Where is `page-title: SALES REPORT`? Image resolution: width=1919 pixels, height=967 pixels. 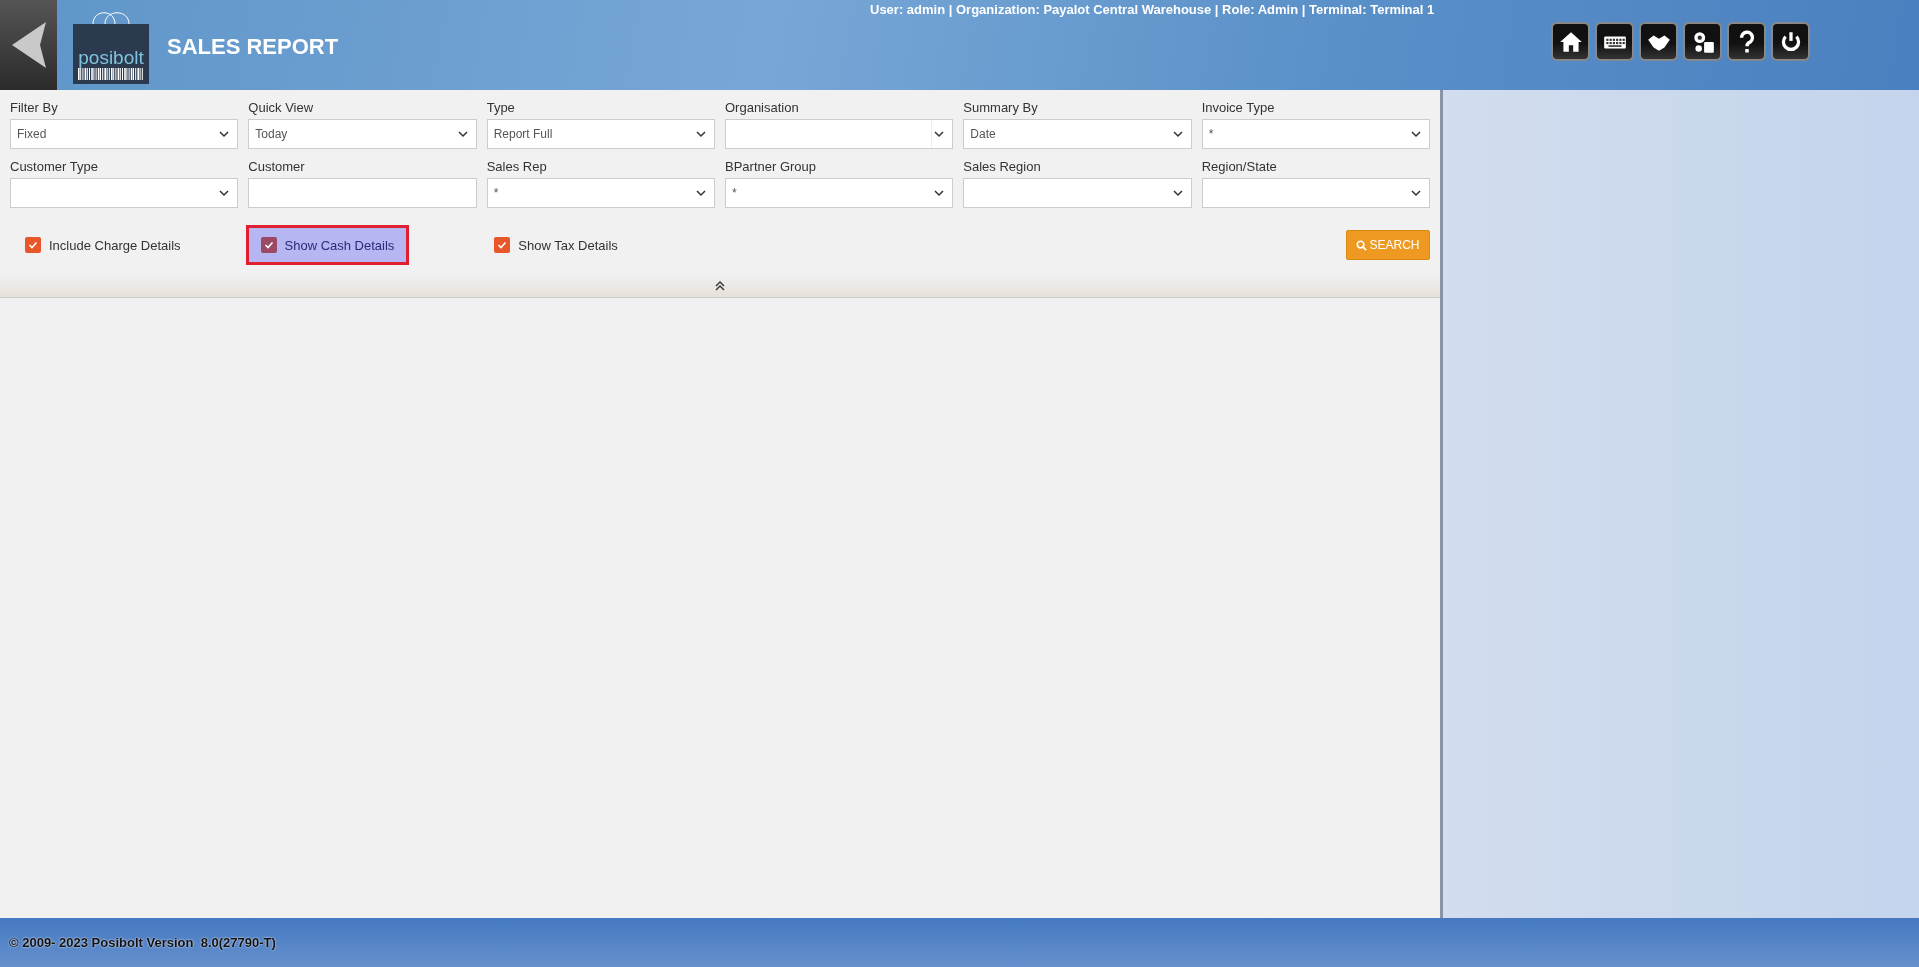 page-title: SALES REPORT is located at coordinates (253, 46).